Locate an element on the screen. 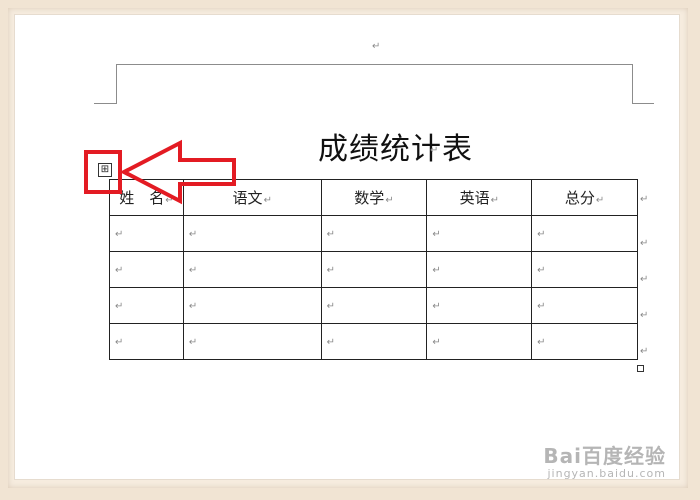 This screenshot has height=500, width=700. header-boundary-right-horizontal is located at coordinates (643, 103).